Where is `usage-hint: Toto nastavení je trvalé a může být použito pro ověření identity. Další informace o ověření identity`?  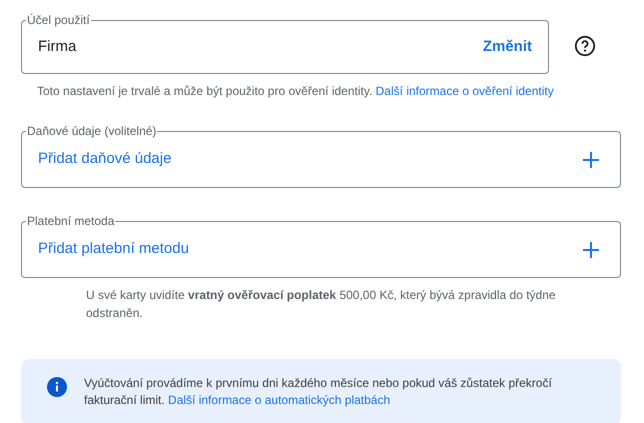 usage-hint: Toto nastavení je trvalé a může být použito pro ověření identity. Další informace o ověření identity is located at coordinates (296, 91).